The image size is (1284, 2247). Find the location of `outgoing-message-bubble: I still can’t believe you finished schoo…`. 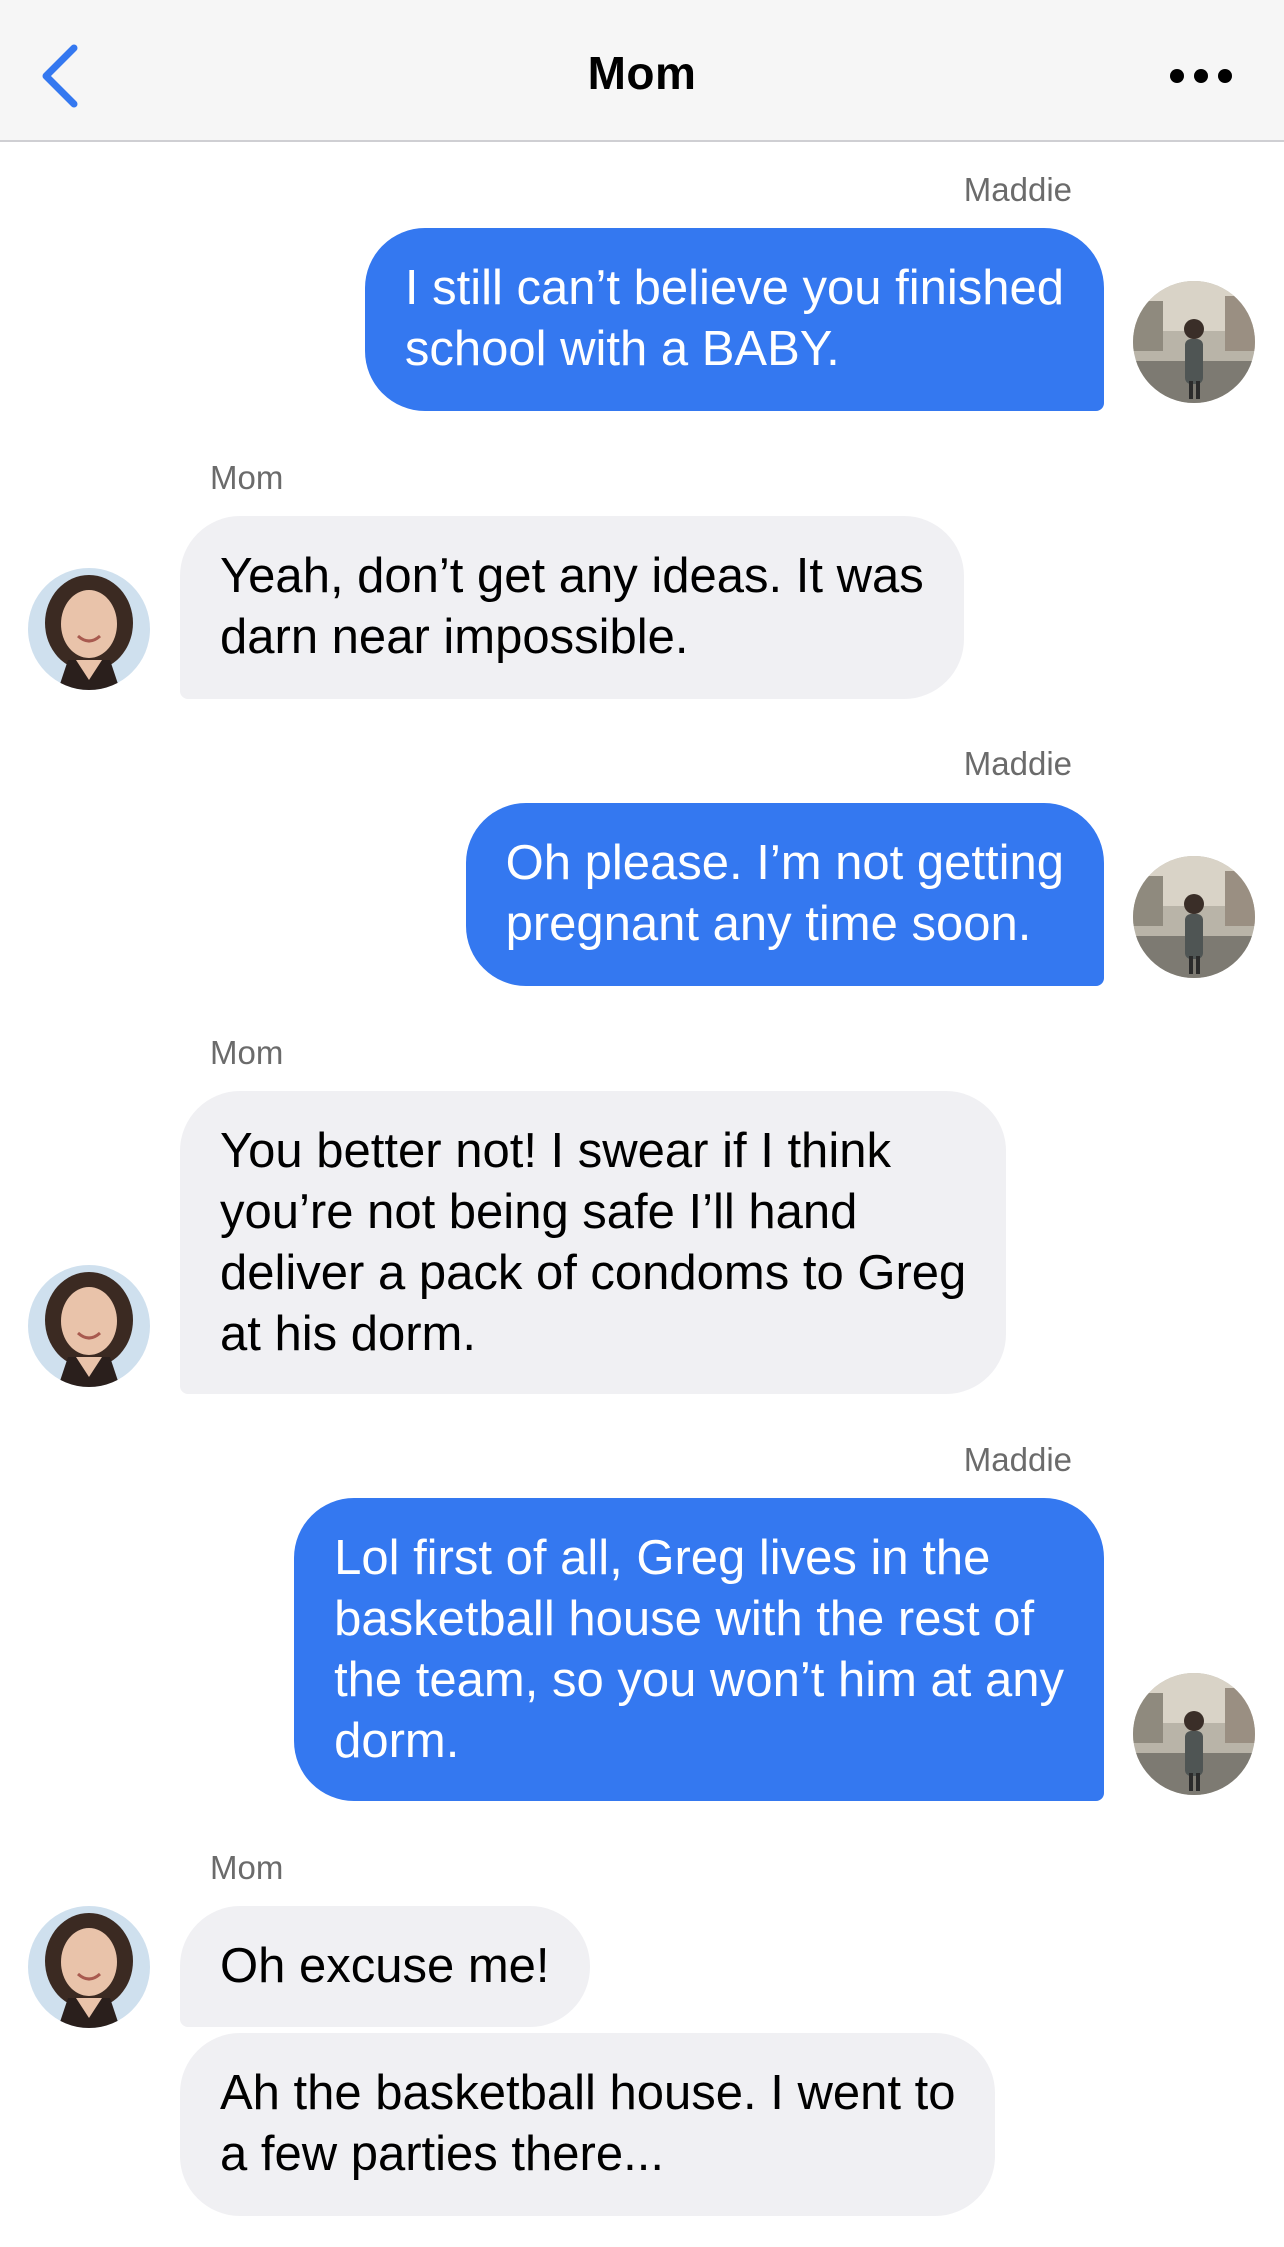

outgoing-message-bubble: I still can’t believe you finished schoo… is located at coordinates (734, 319).